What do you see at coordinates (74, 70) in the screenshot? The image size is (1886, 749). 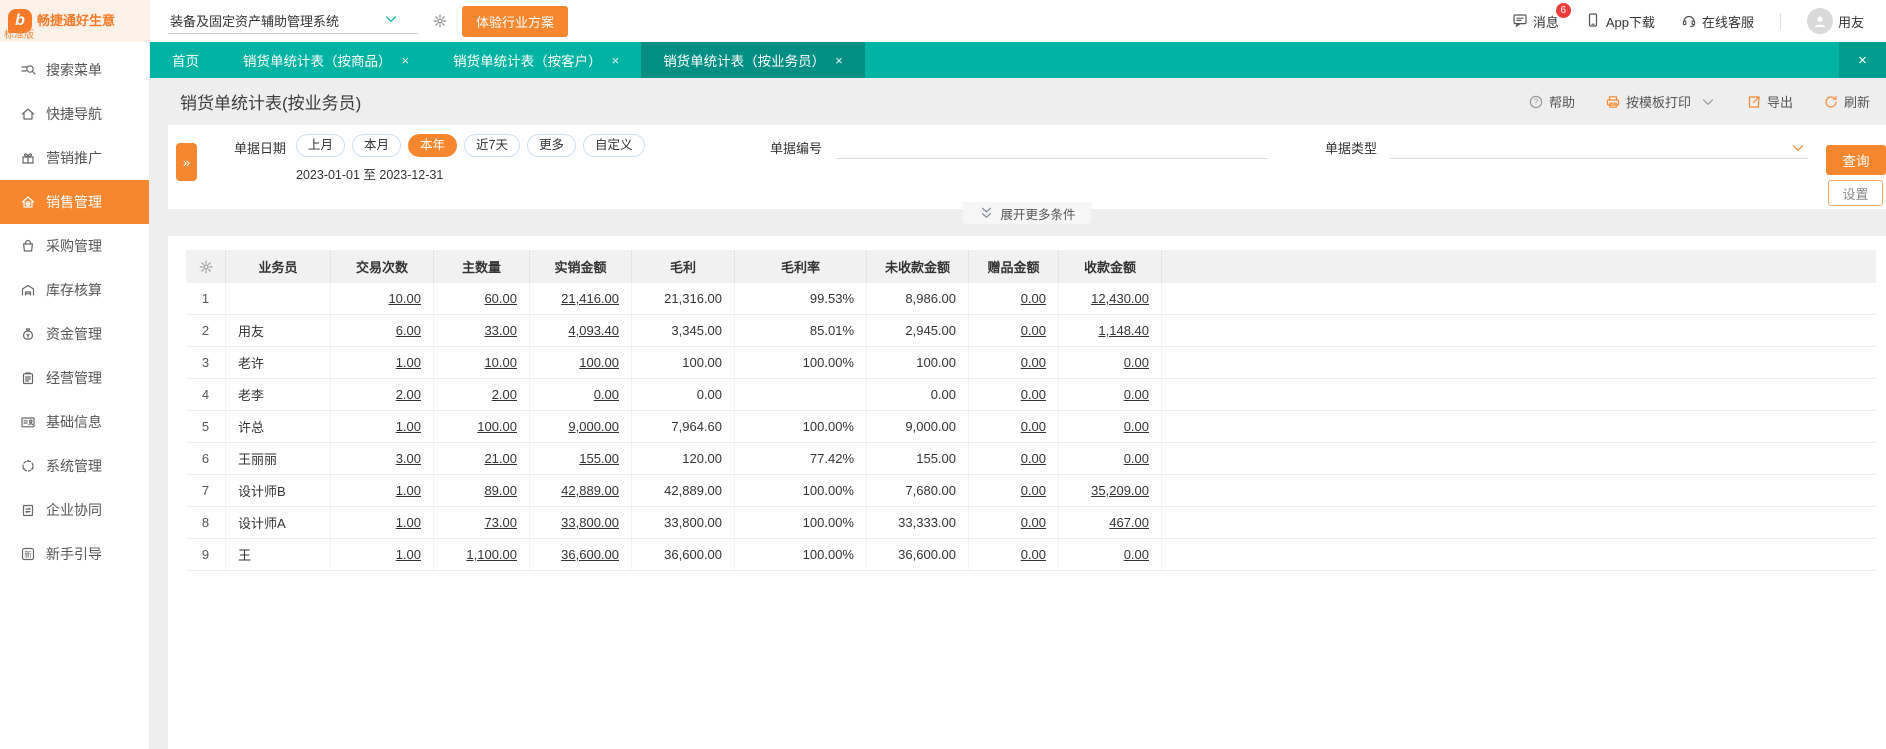 I see `sidebar-item-search: 搜索菜单` at bounding box center [74, 70].